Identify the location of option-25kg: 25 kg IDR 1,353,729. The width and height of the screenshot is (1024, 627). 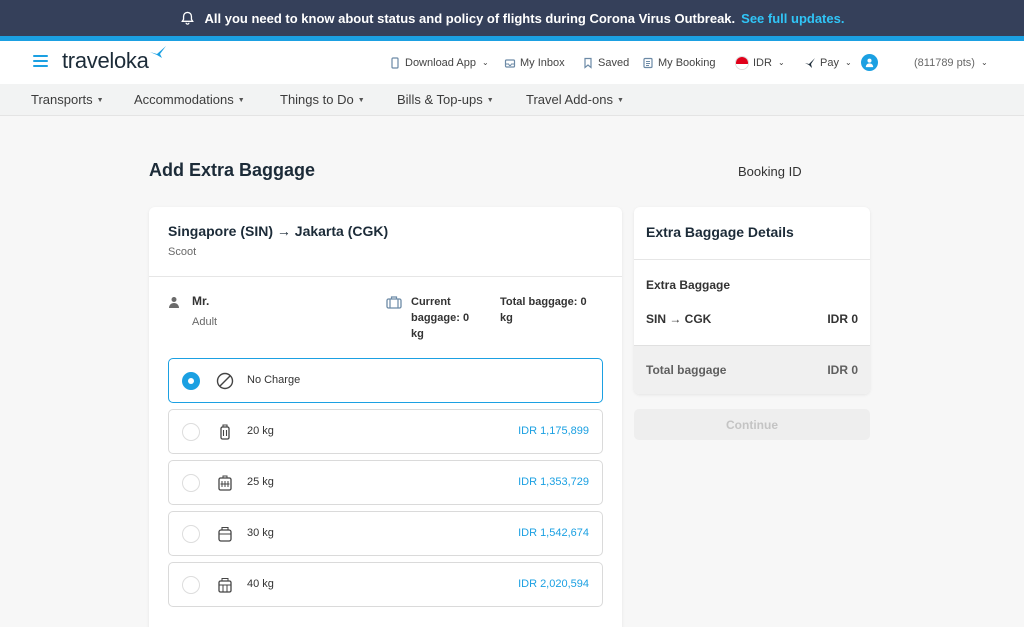
(385, 482).